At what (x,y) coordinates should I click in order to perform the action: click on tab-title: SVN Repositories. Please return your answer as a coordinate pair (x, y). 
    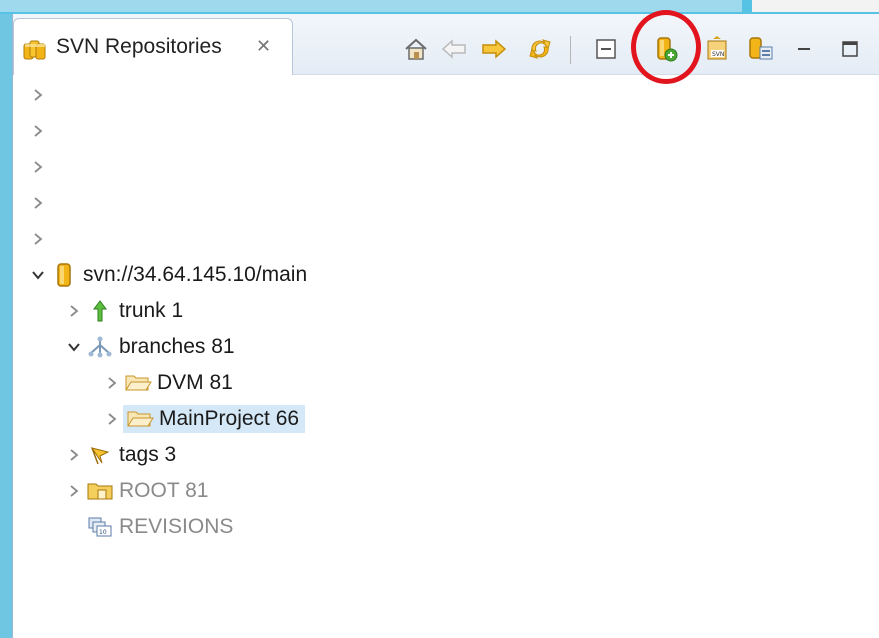
    Looking at the image, I should click on (139, 46).